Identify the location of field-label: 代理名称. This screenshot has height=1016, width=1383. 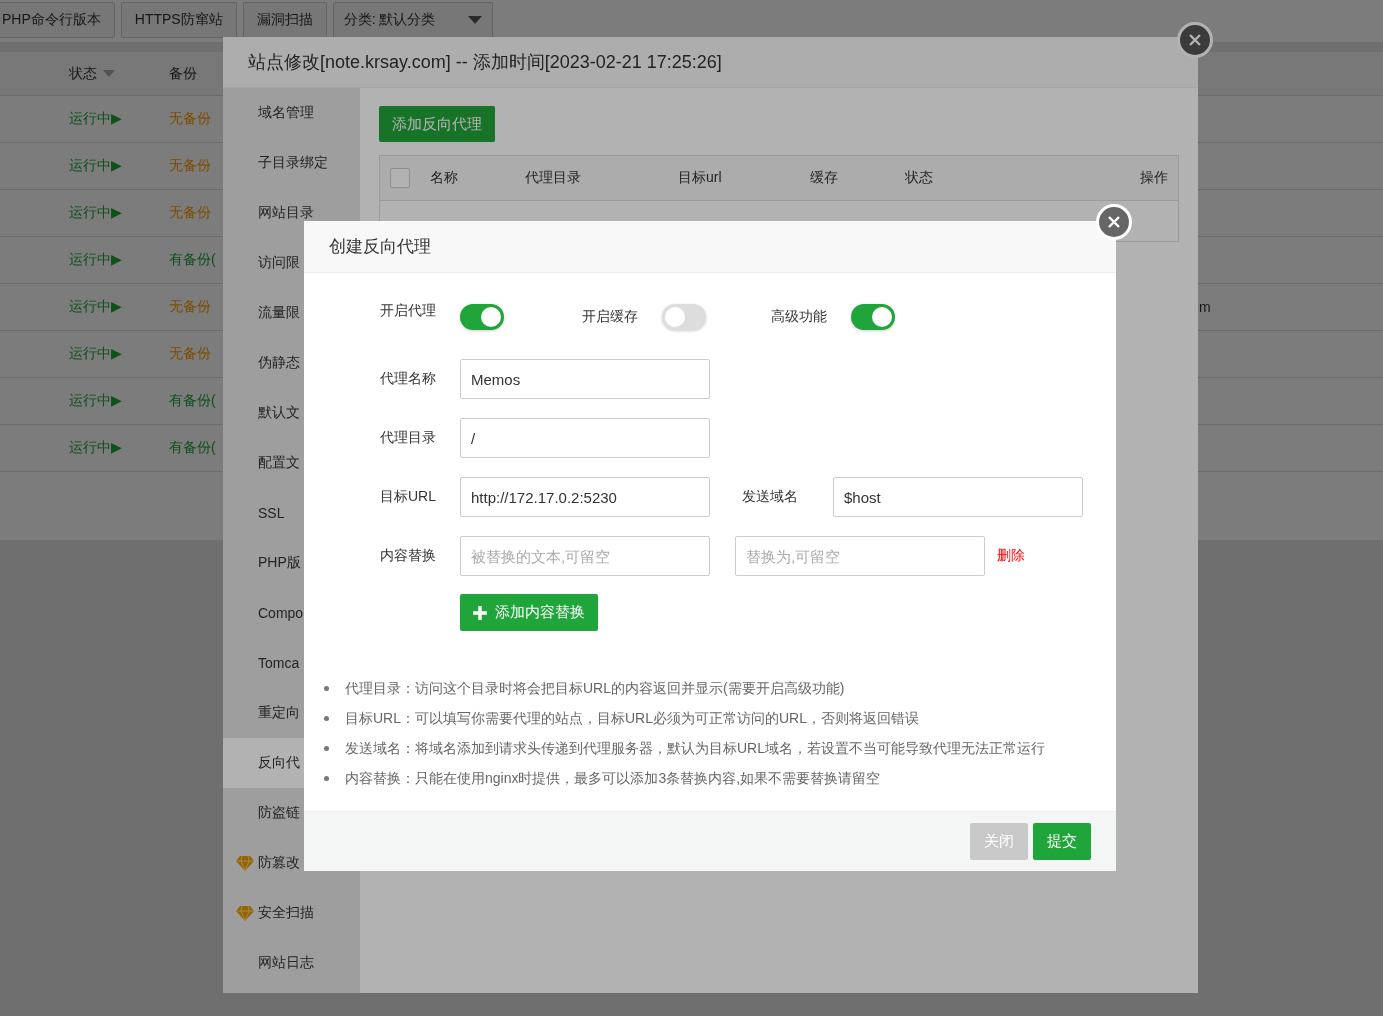
(407, 379).